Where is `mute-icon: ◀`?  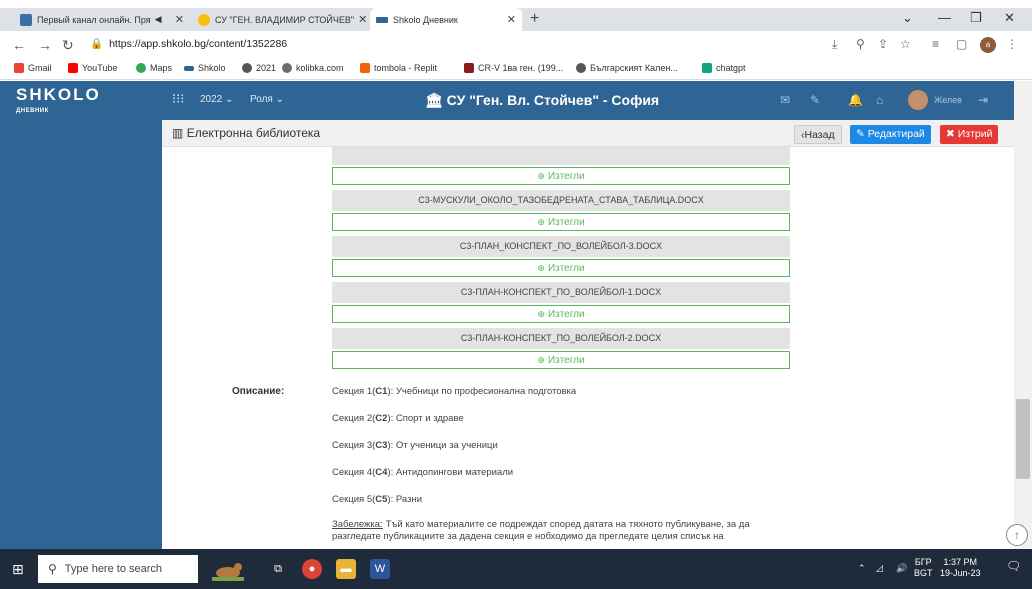 mute-icon: ◀ is located at coordinates (158, 19).